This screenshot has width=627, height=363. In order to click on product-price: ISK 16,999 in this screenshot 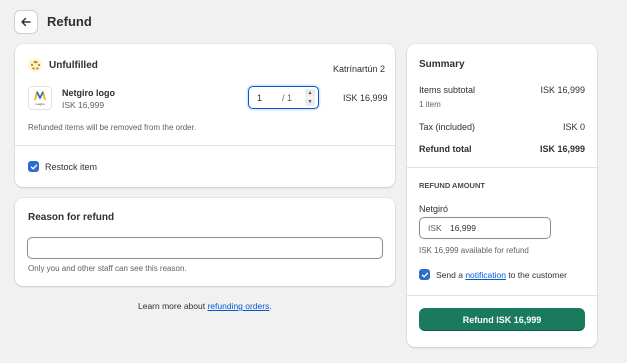, I will do `click(83, 105)`.